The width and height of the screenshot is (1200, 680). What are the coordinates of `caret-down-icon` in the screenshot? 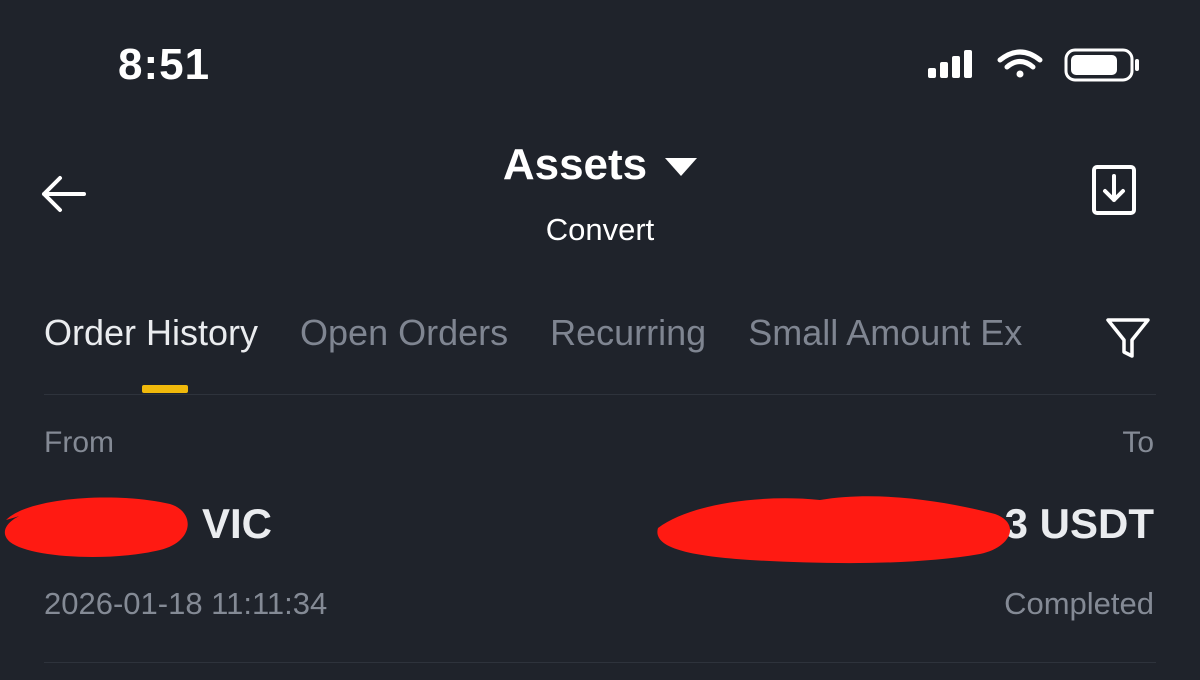 It's located at (681, 167).